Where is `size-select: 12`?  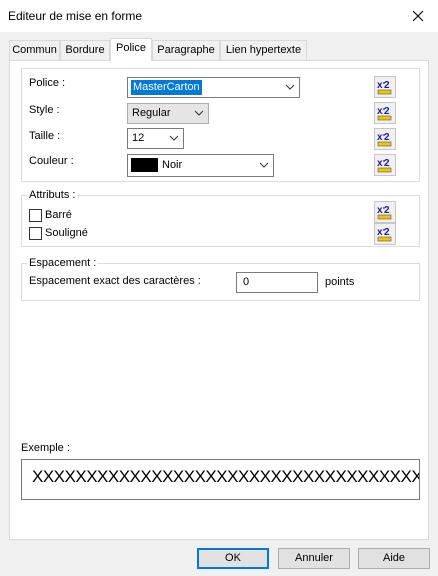 size-select: 12 is located at coordinates (155, 138).